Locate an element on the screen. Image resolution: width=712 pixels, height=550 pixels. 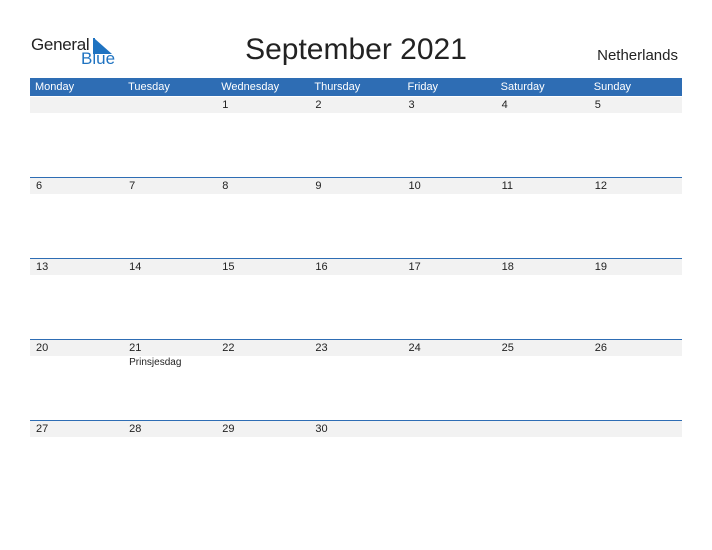
day-number: 6 is located at coordinates (39, 186).